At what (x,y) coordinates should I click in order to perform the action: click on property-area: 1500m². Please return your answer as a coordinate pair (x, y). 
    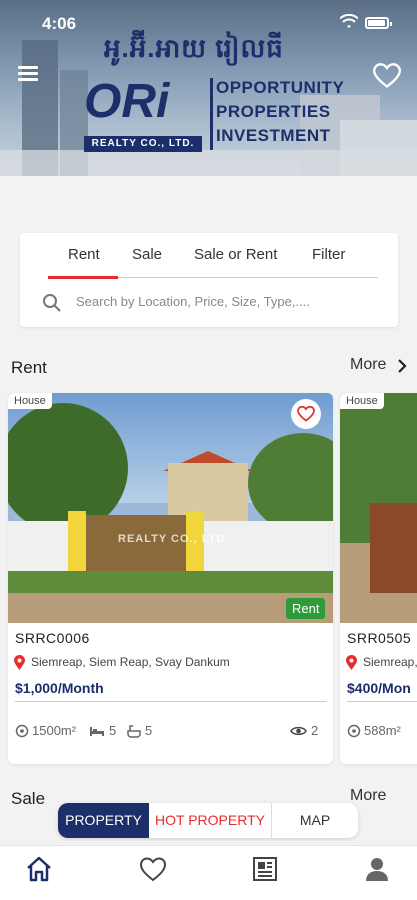
    Looking at the image, I should click on (54, 730).